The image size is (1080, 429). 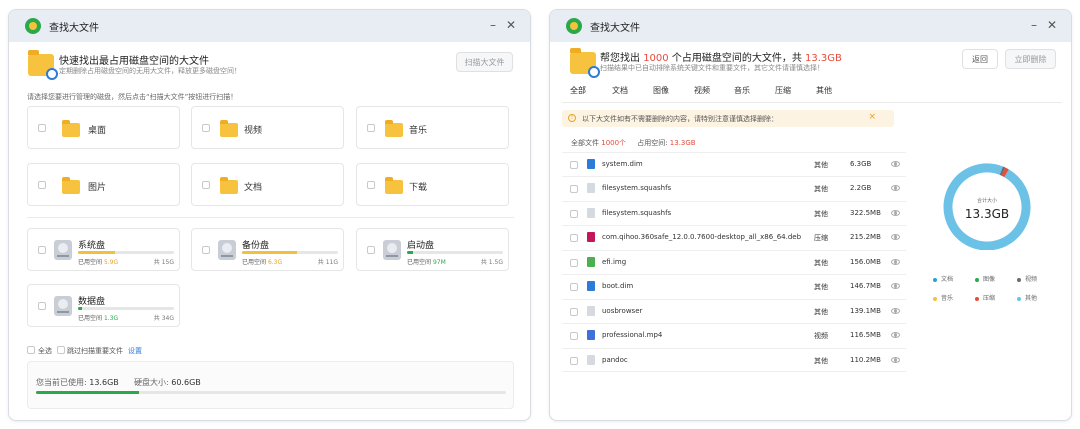 I want to click on file-type-icon, so click(x=591, y=237).